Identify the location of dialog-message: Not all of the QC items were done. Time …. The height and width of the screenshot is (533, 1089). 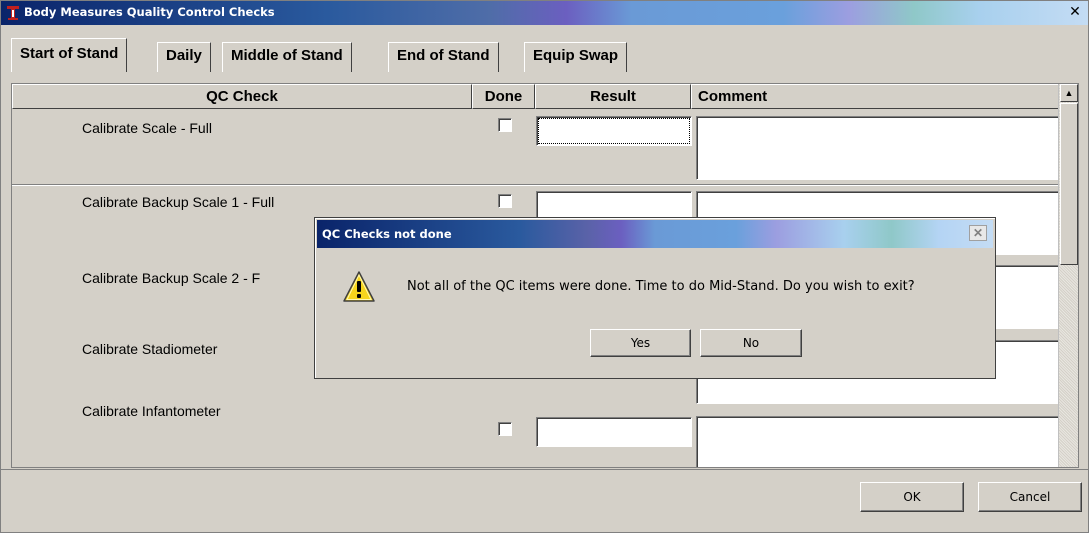
(661, 286).